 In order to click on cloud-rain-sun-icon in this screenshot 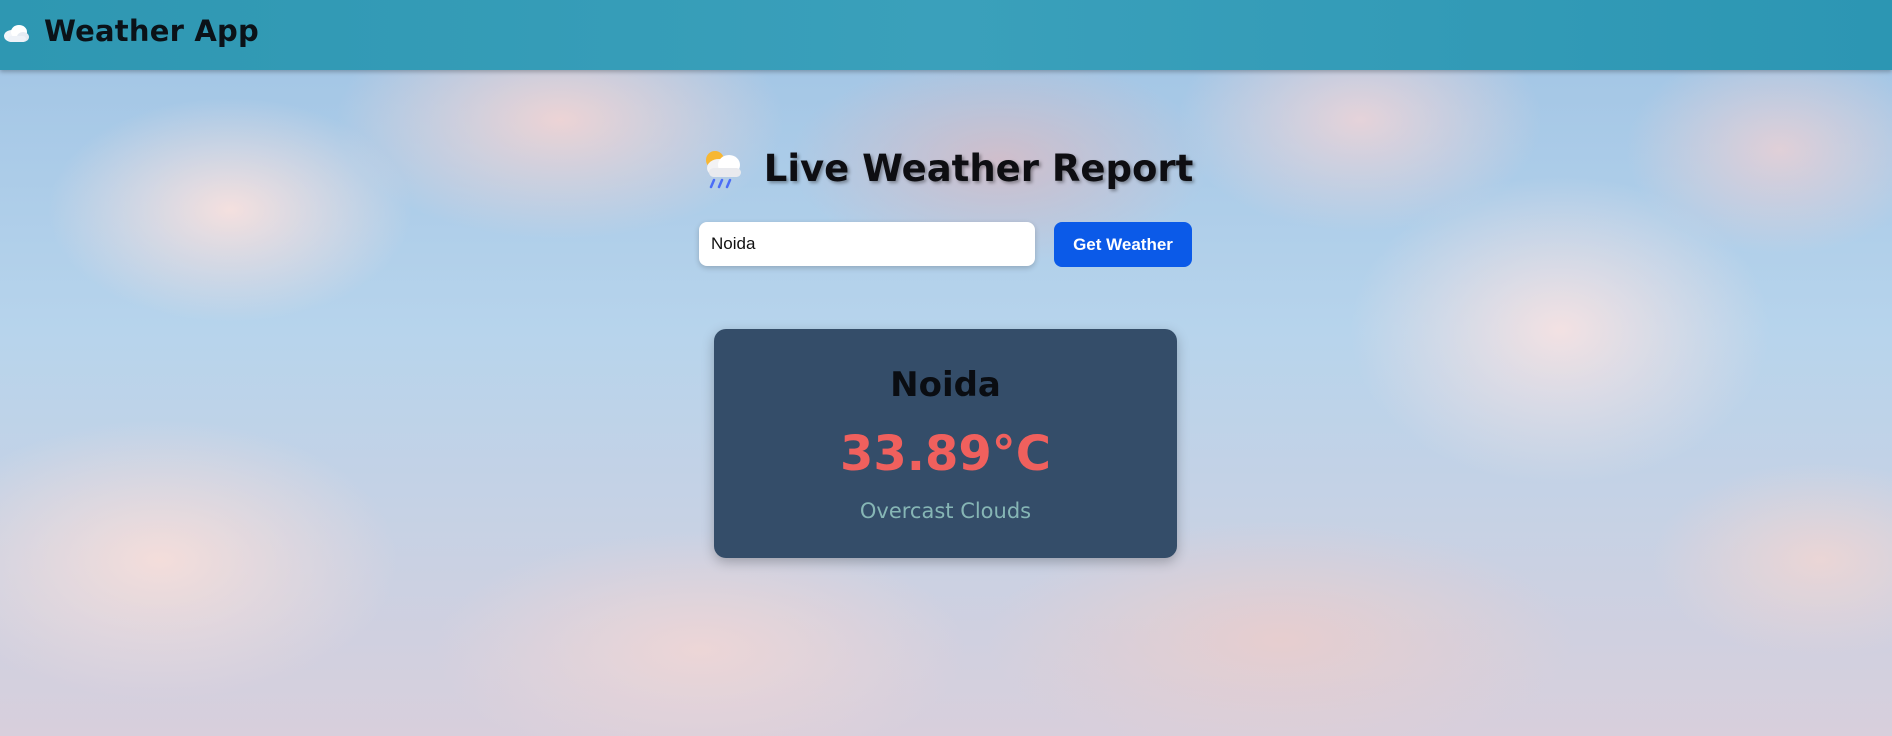, I will do `click(722, 168)`.